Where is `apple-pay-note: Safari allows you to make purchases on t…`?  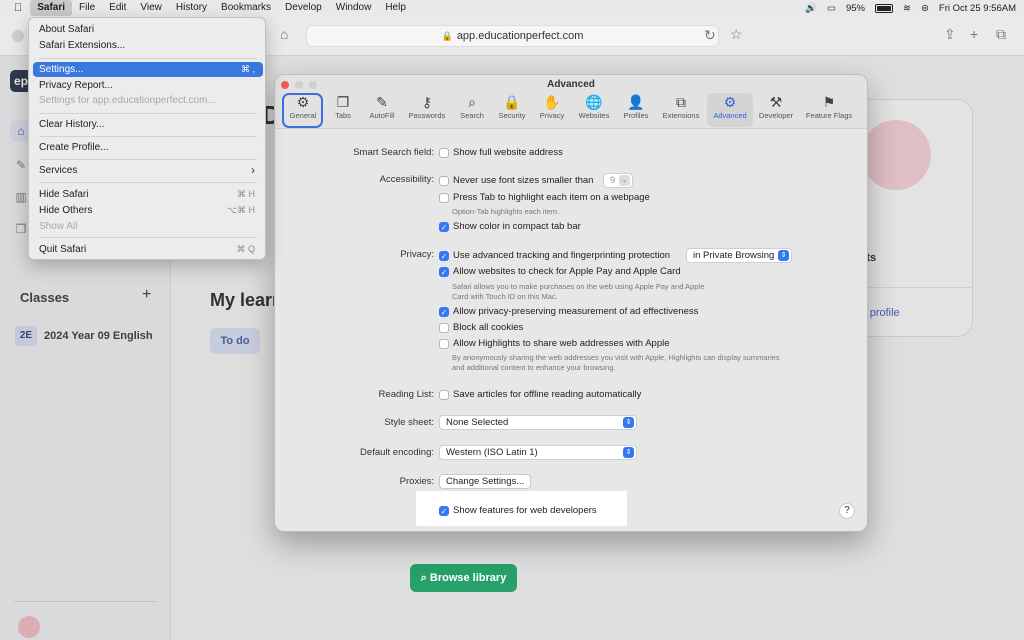 apple-pay-note: Safari allows you to make purchases on t… is located at coordinates (578, 291).